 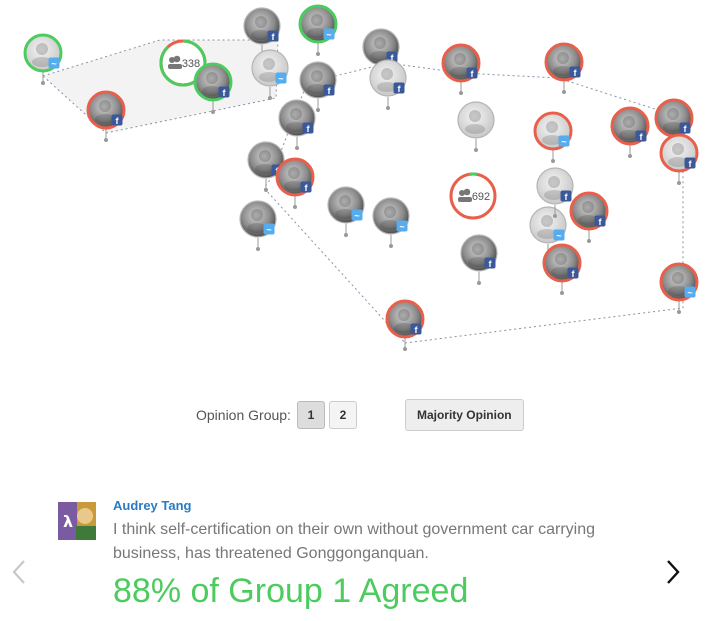 What do you see at coordinates (152, 505) in the screenshot?
I see `author-name: Audrey Tang` at bounding box center [152, 505].